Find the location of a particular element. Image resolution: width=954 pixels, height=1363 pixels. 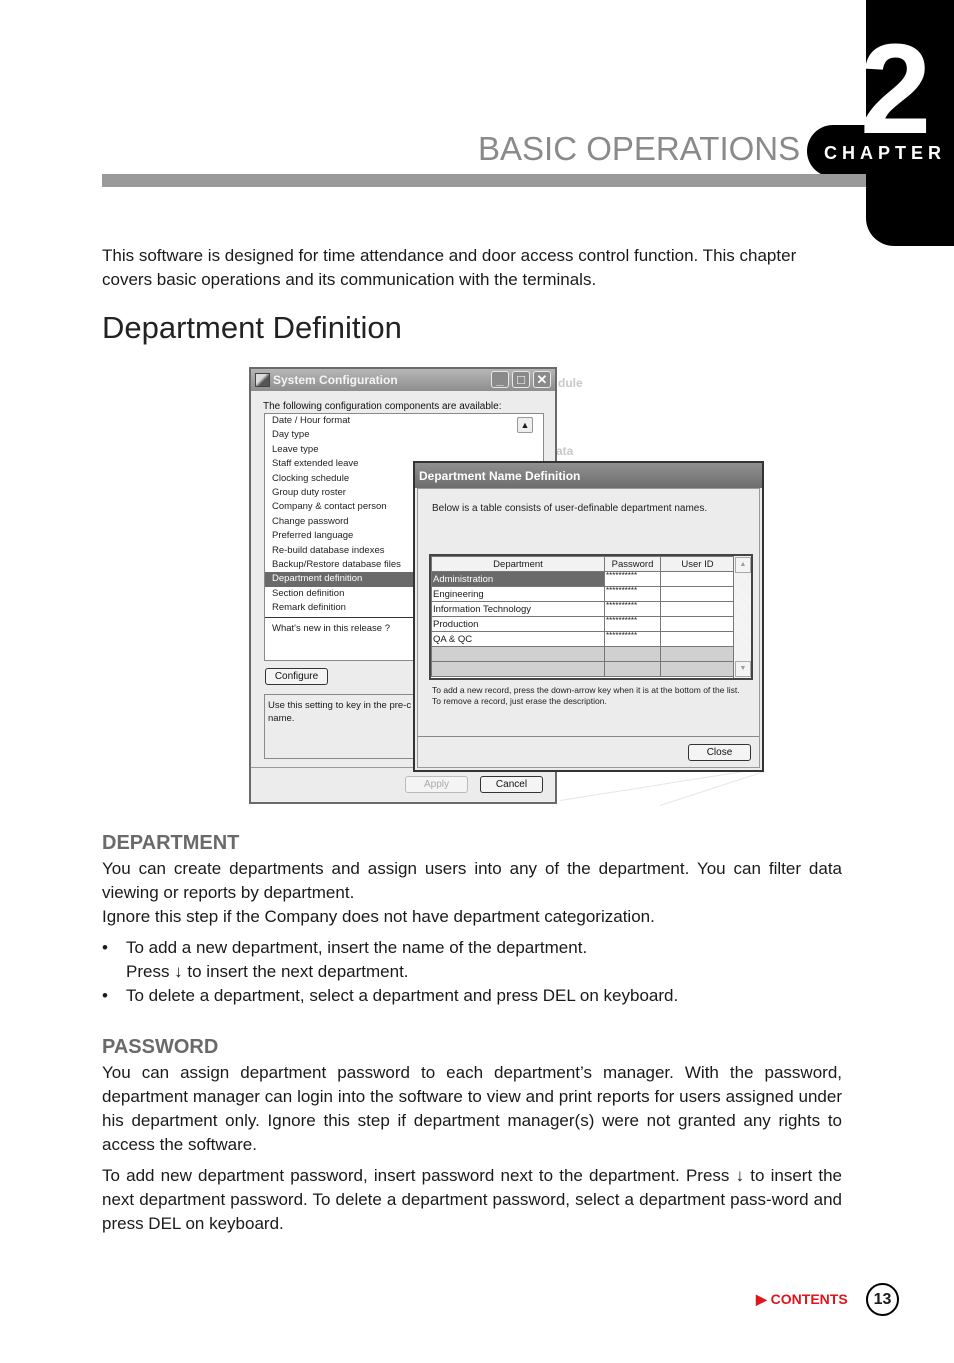

department-cell: Engineering is located at coordinates (518, 594).